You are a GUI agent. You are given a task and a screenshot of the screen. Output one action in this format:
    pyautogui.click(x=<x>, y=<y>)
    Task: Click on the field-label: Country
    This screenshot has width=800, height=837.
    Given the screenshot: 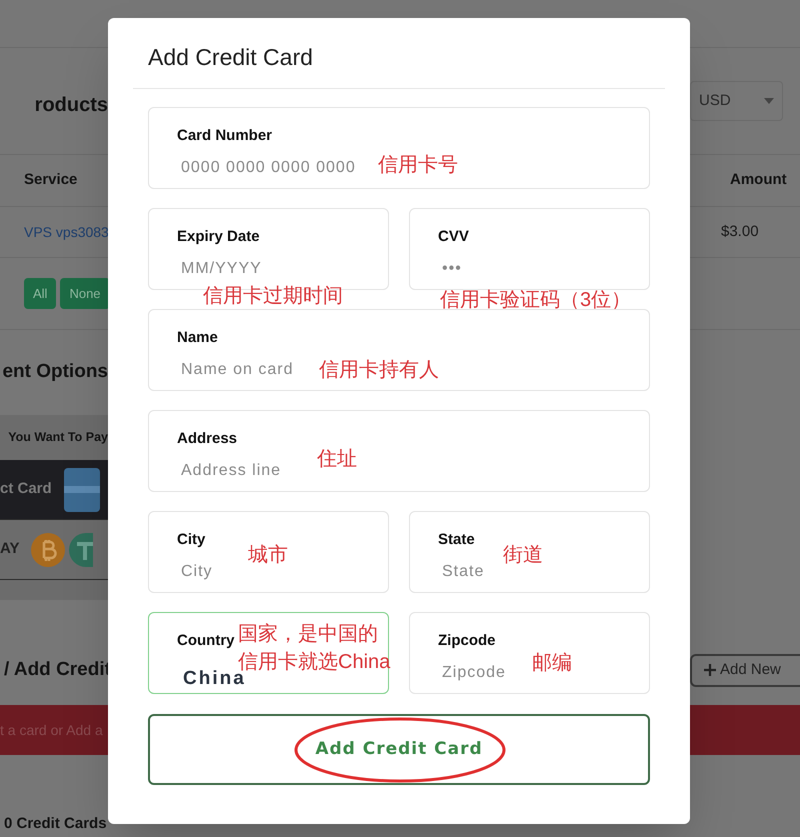 What is the action you would take?
    pyautogui.click(x=205, y=641)
    